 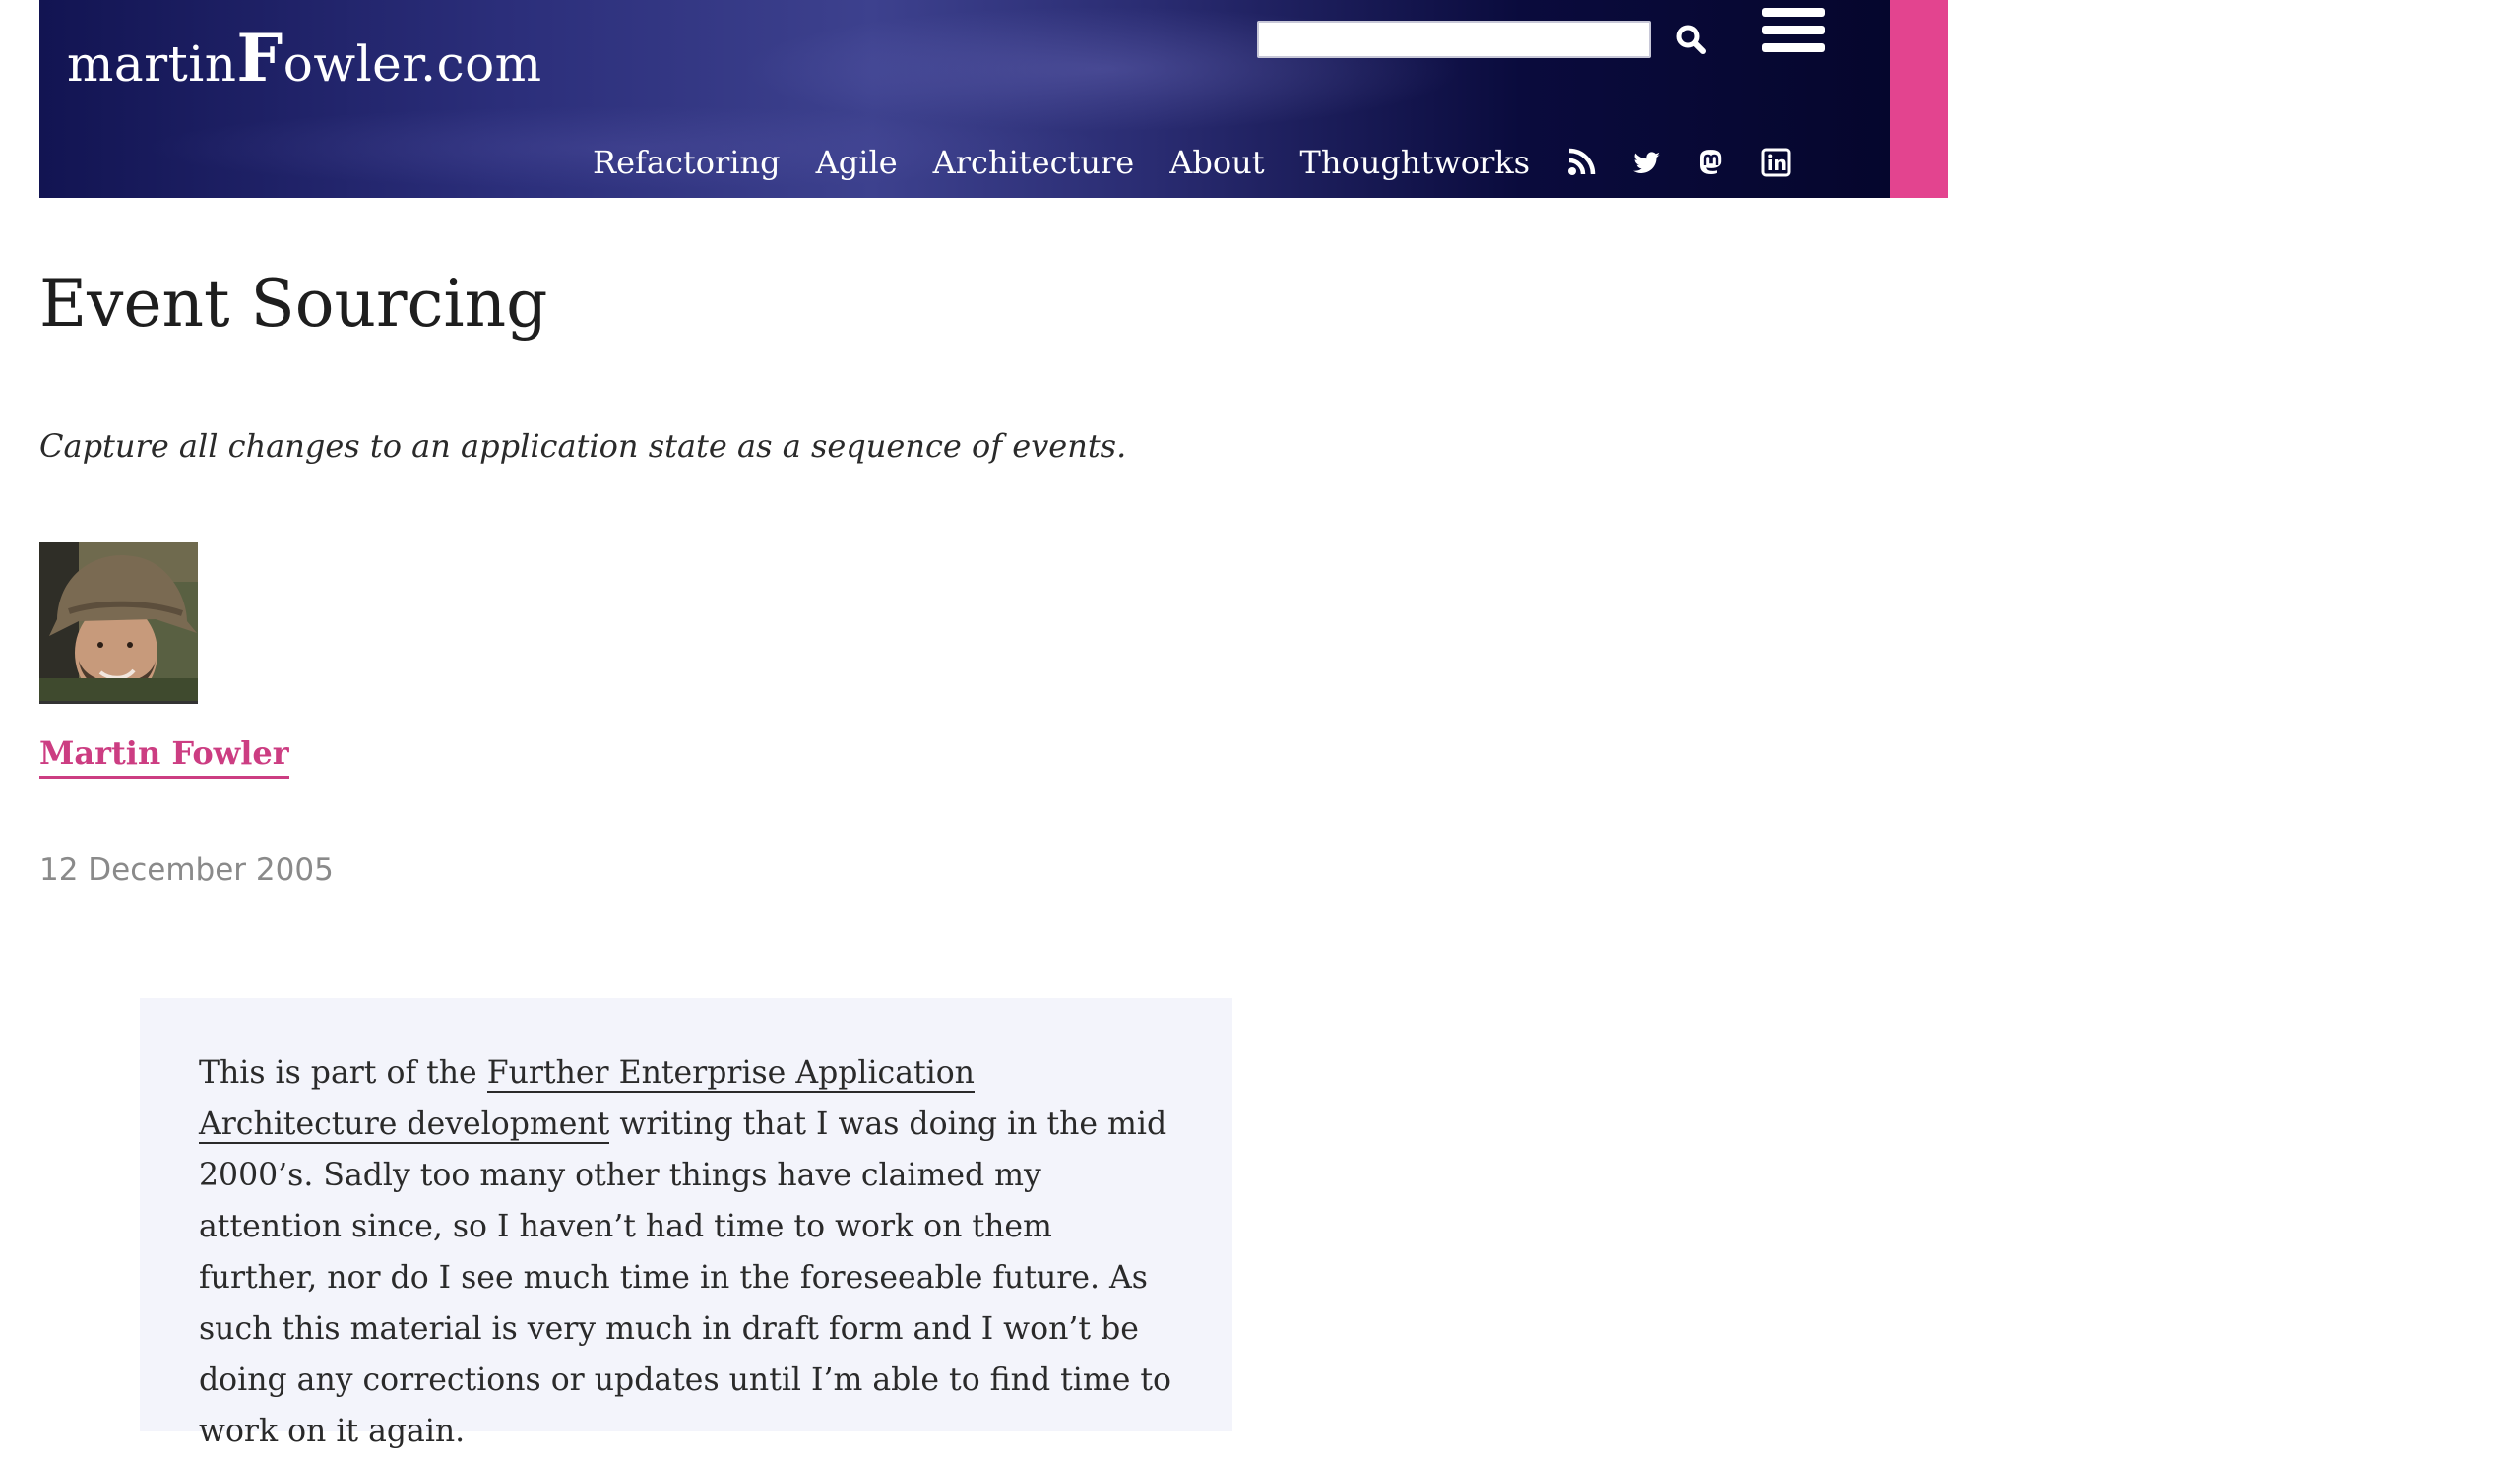 What do you see at coordinates (1793, 35) in the screenshot?
I see `hamburger-menu-icon` at bounding box center [1793, 35].